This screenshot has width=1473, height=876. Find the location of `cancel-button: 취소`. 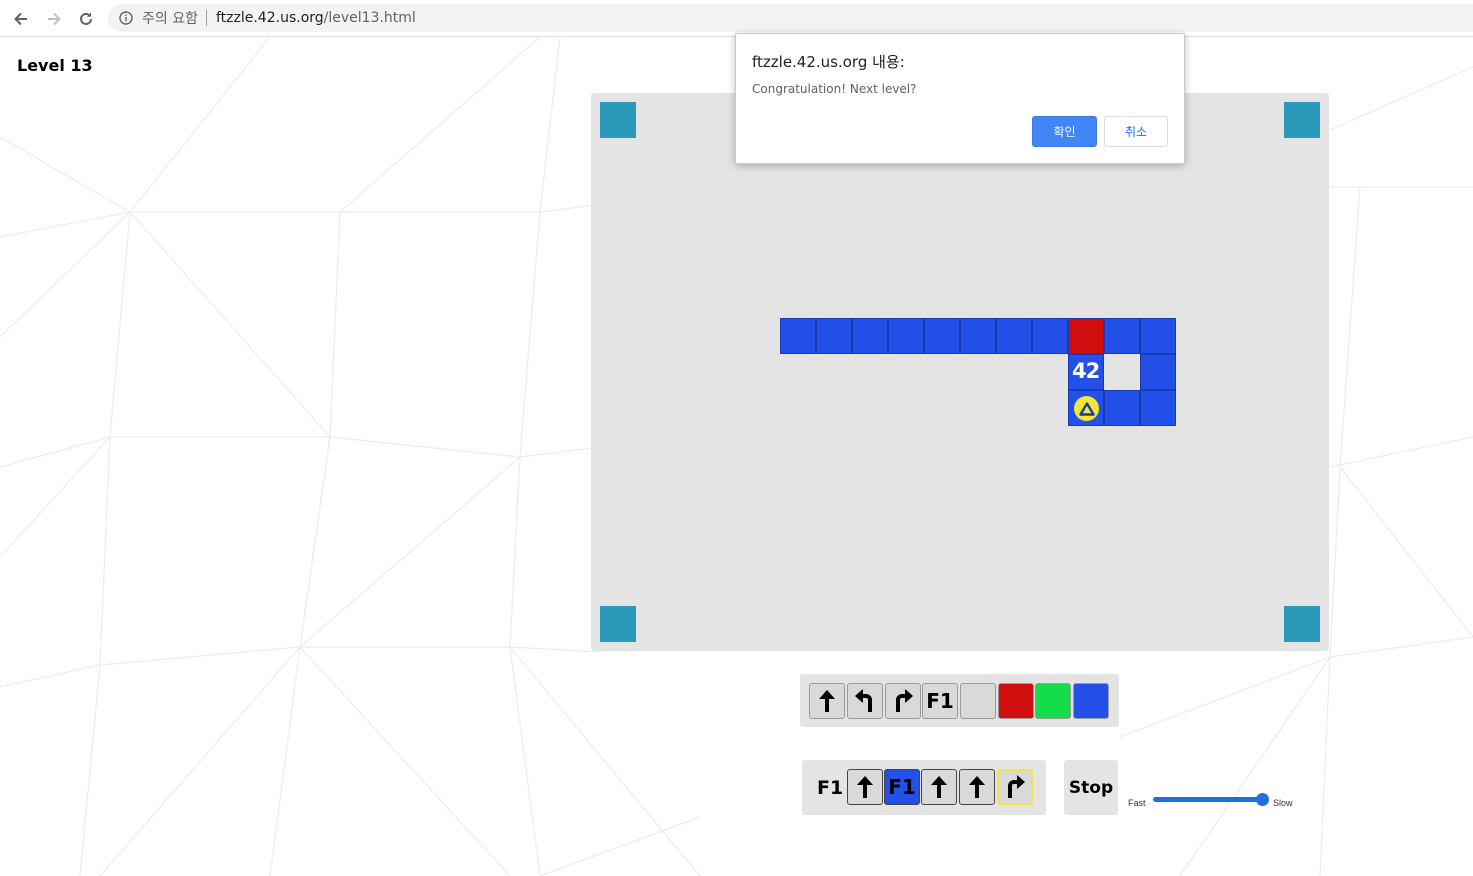

cancel-button: 취소 is located at coordinates (1136, 131).